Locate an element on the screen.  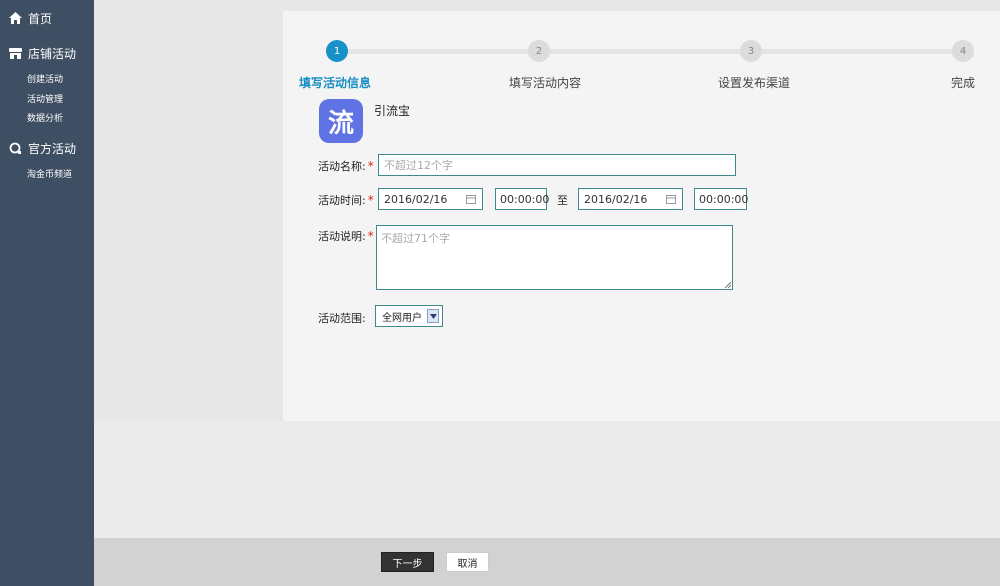
start-date-value: 2016/02/16 is located at coordinates (416, 199).